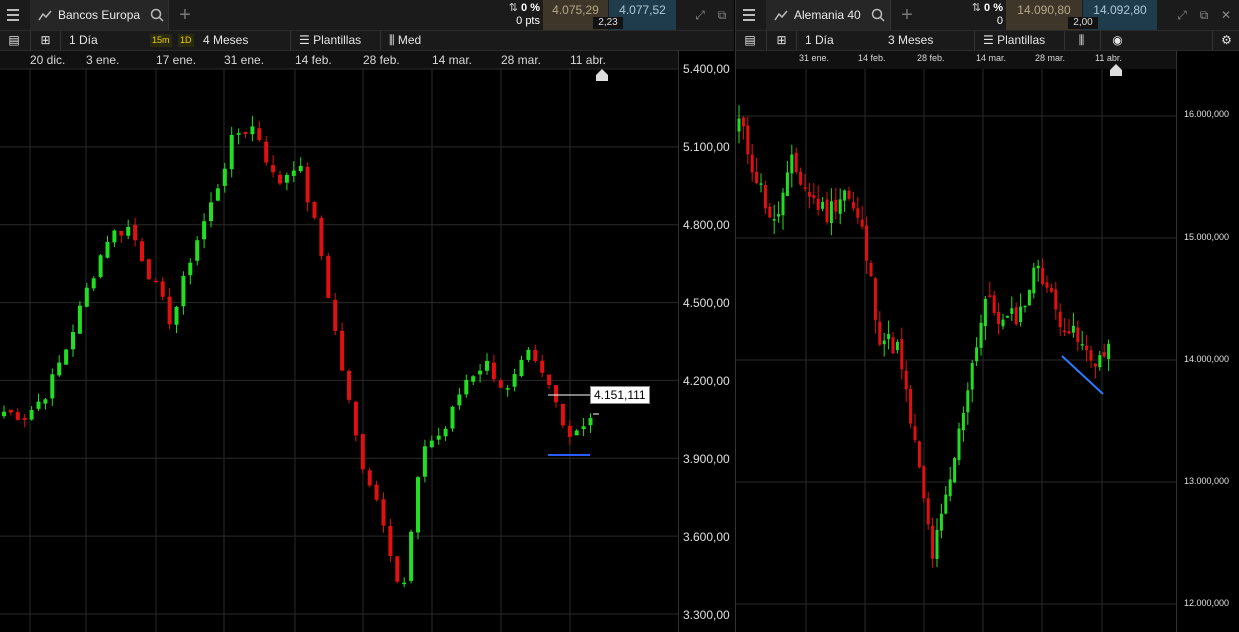 This screenshot has width=1239, height=632. What do you see at coordinates (1226, 15) in the screenshot?
I see `close-icon: ✕` at bounding box center [1226, 15].